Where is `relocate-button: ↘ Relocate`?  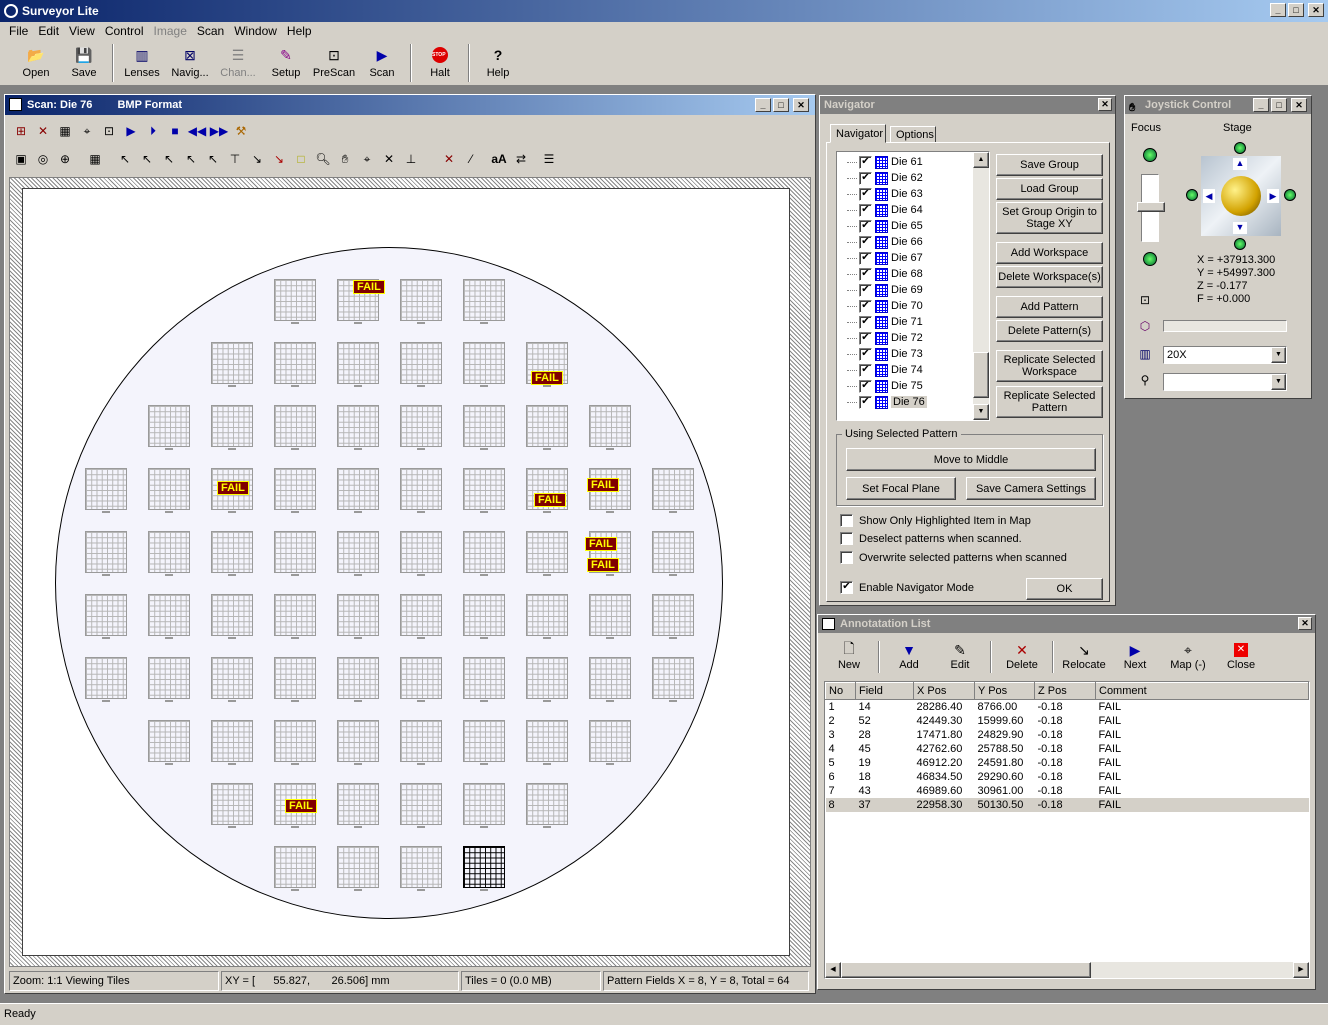 relocate-button: ↘ Relocate is located at coordinates (1084, 657).